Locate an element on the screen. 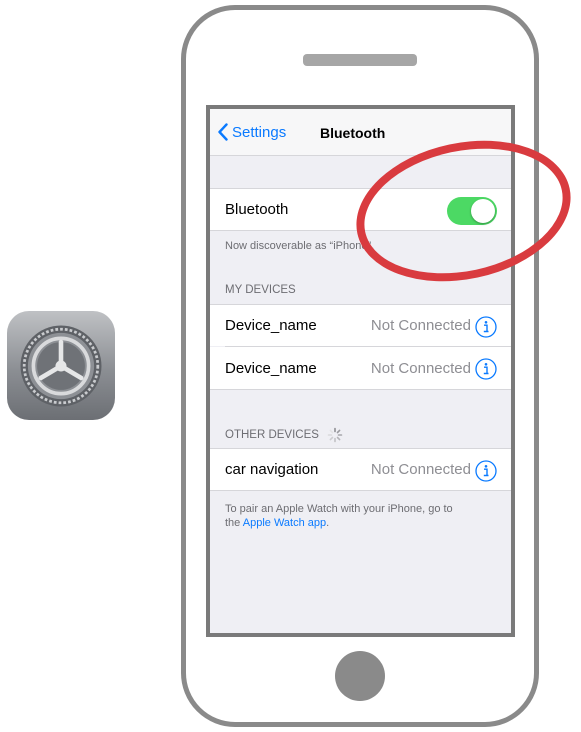 The image size is (581, 732). bluetooth-row: Bluetooth is located at coordinates (360, 209).